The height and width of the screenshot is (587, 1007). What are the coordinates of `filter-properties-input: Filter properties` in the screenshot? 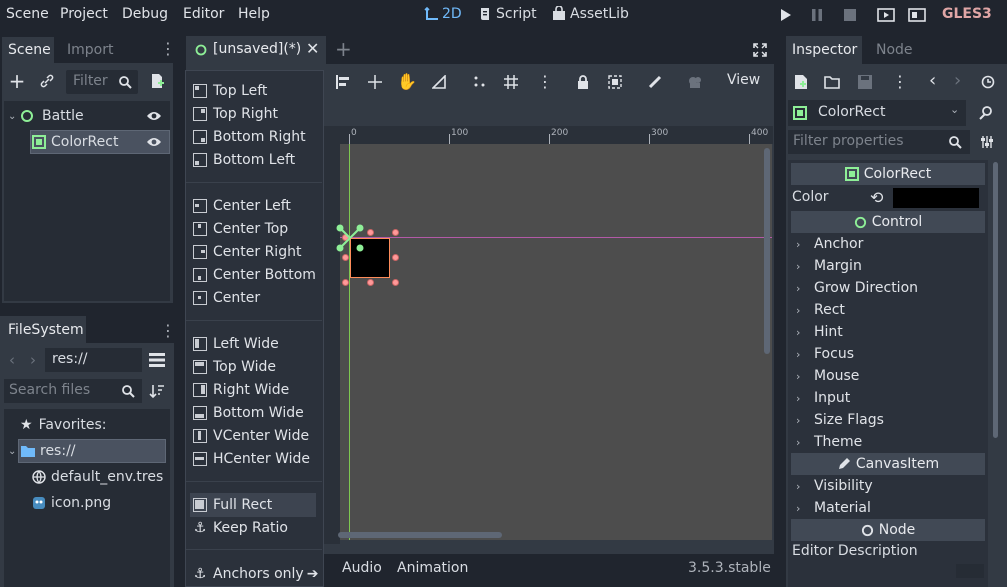 It's located at (879, 142).